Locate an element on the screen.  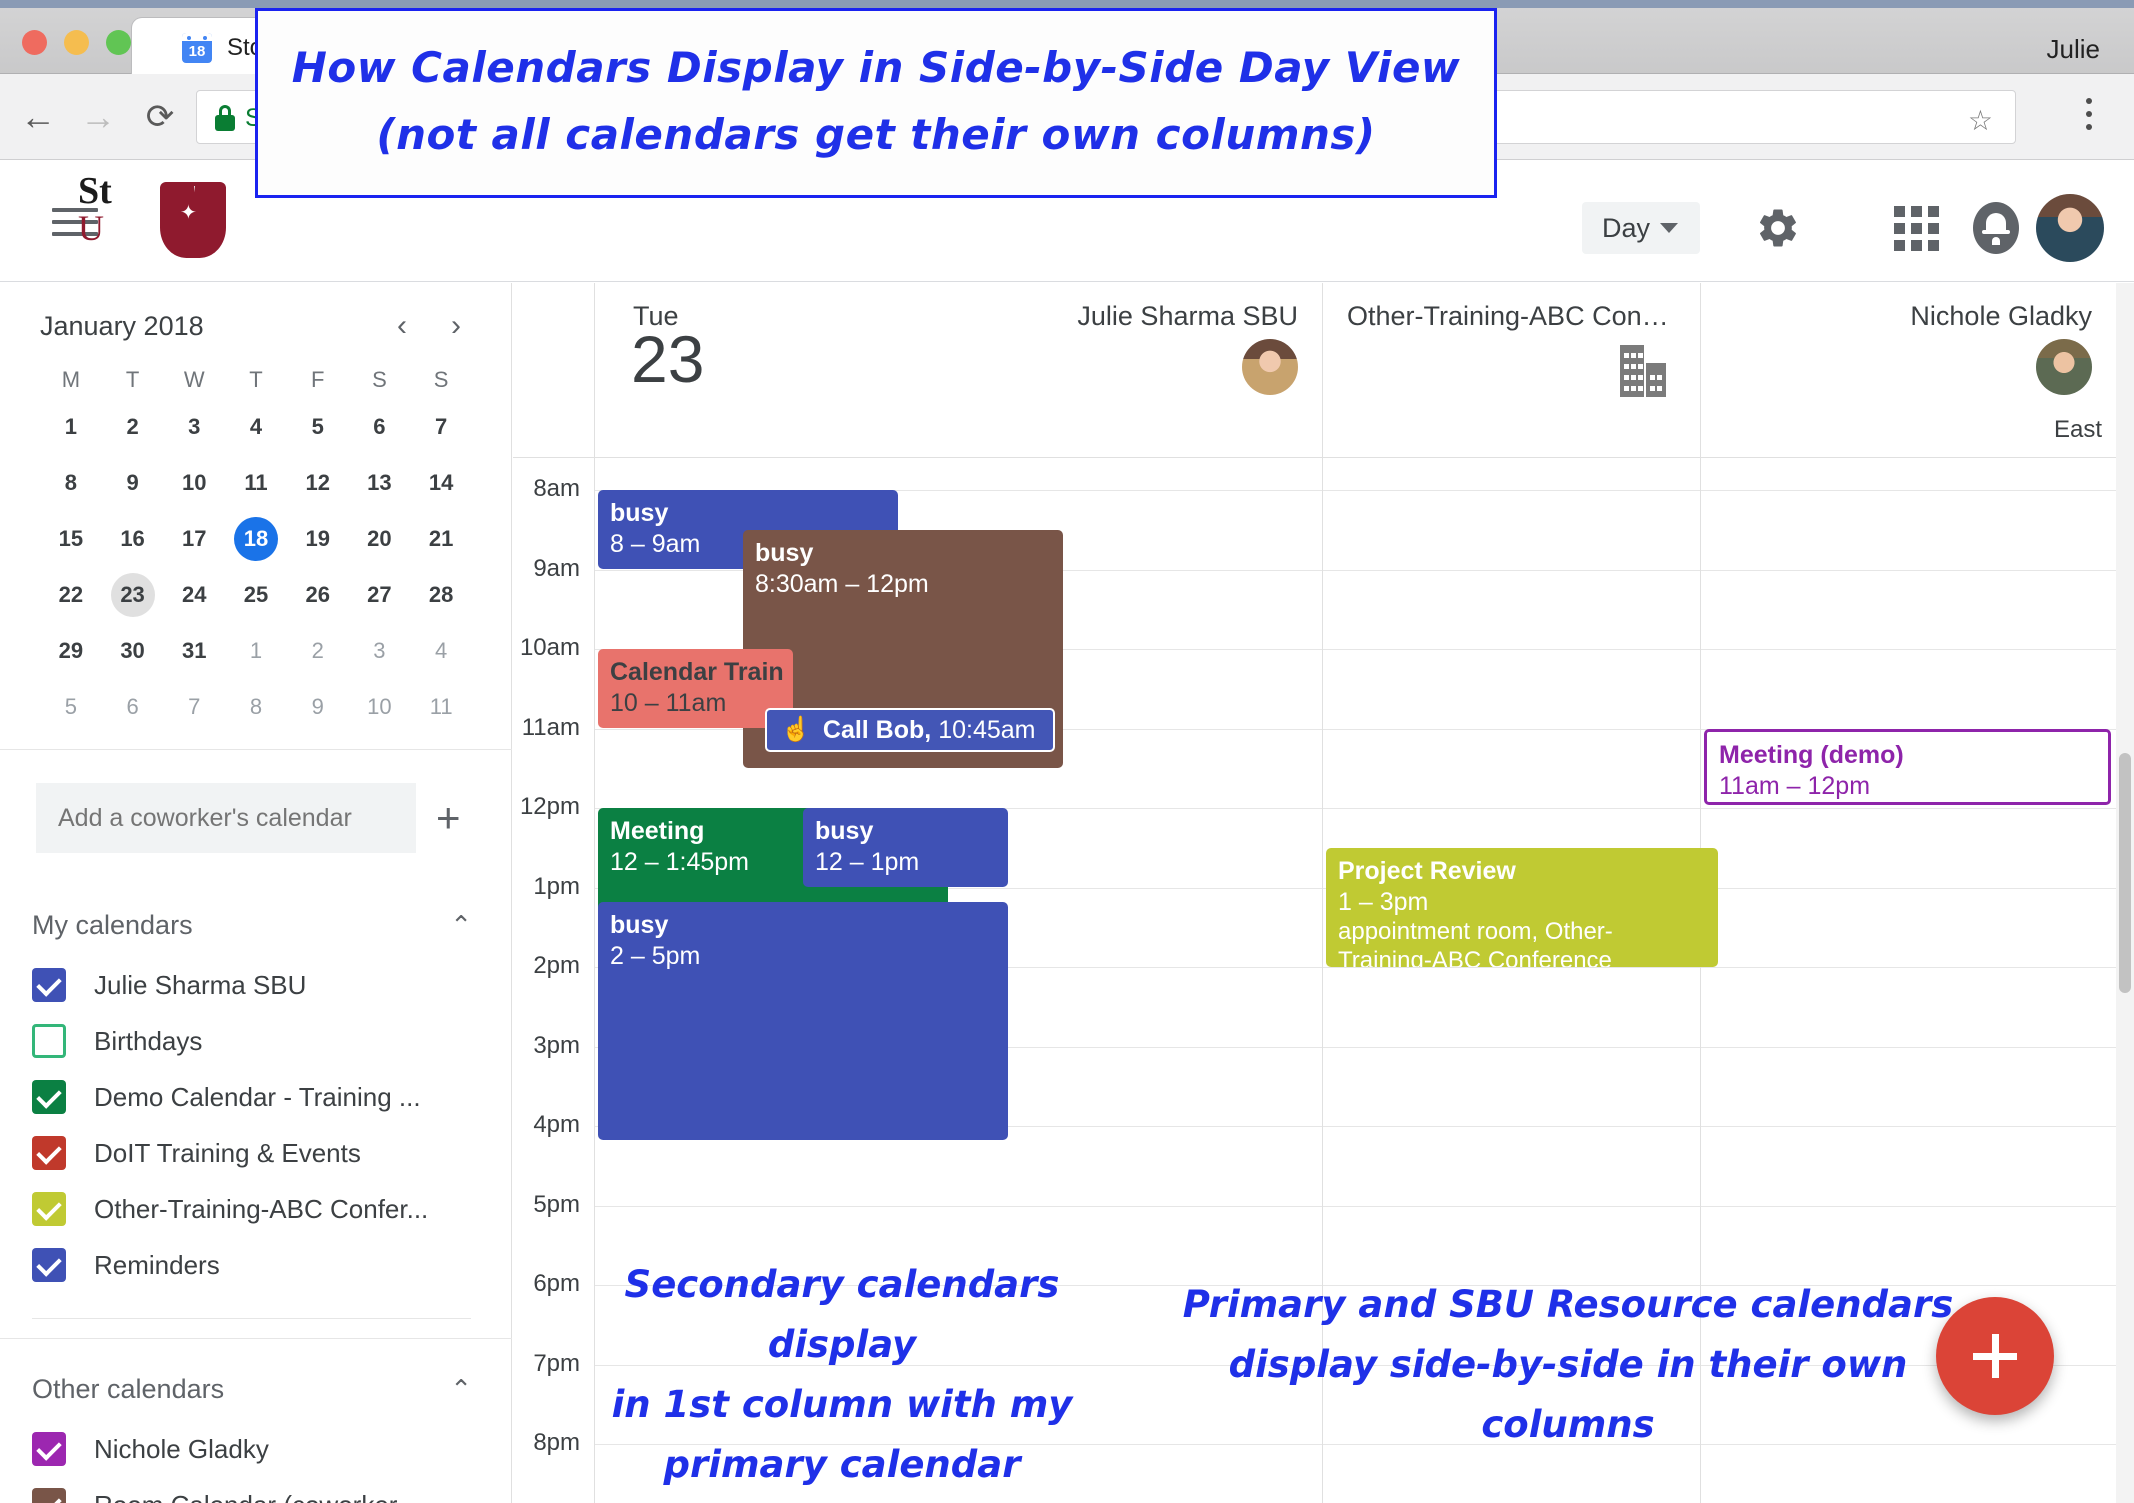
other-calendars-header: Other calendars ⌃ is located at coordinates (256, 1389).